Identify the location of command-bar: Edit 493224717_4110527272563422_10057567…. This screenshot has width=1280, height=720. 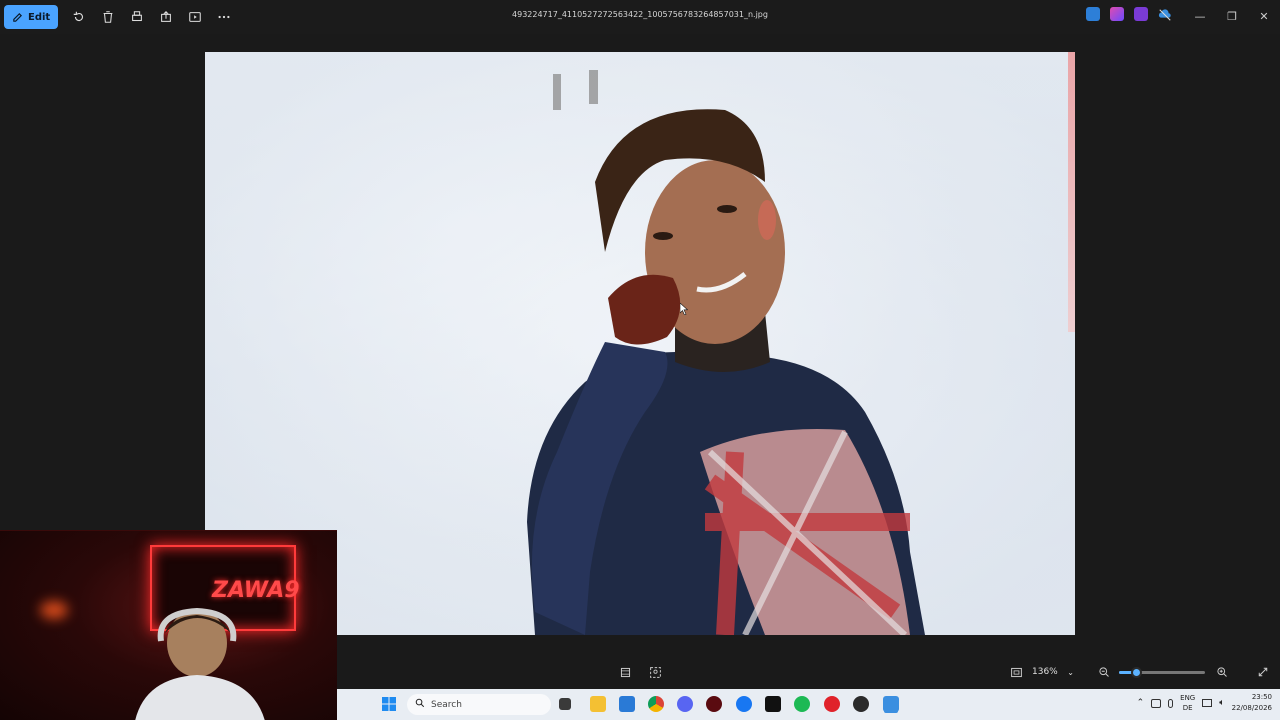
(640, 17).